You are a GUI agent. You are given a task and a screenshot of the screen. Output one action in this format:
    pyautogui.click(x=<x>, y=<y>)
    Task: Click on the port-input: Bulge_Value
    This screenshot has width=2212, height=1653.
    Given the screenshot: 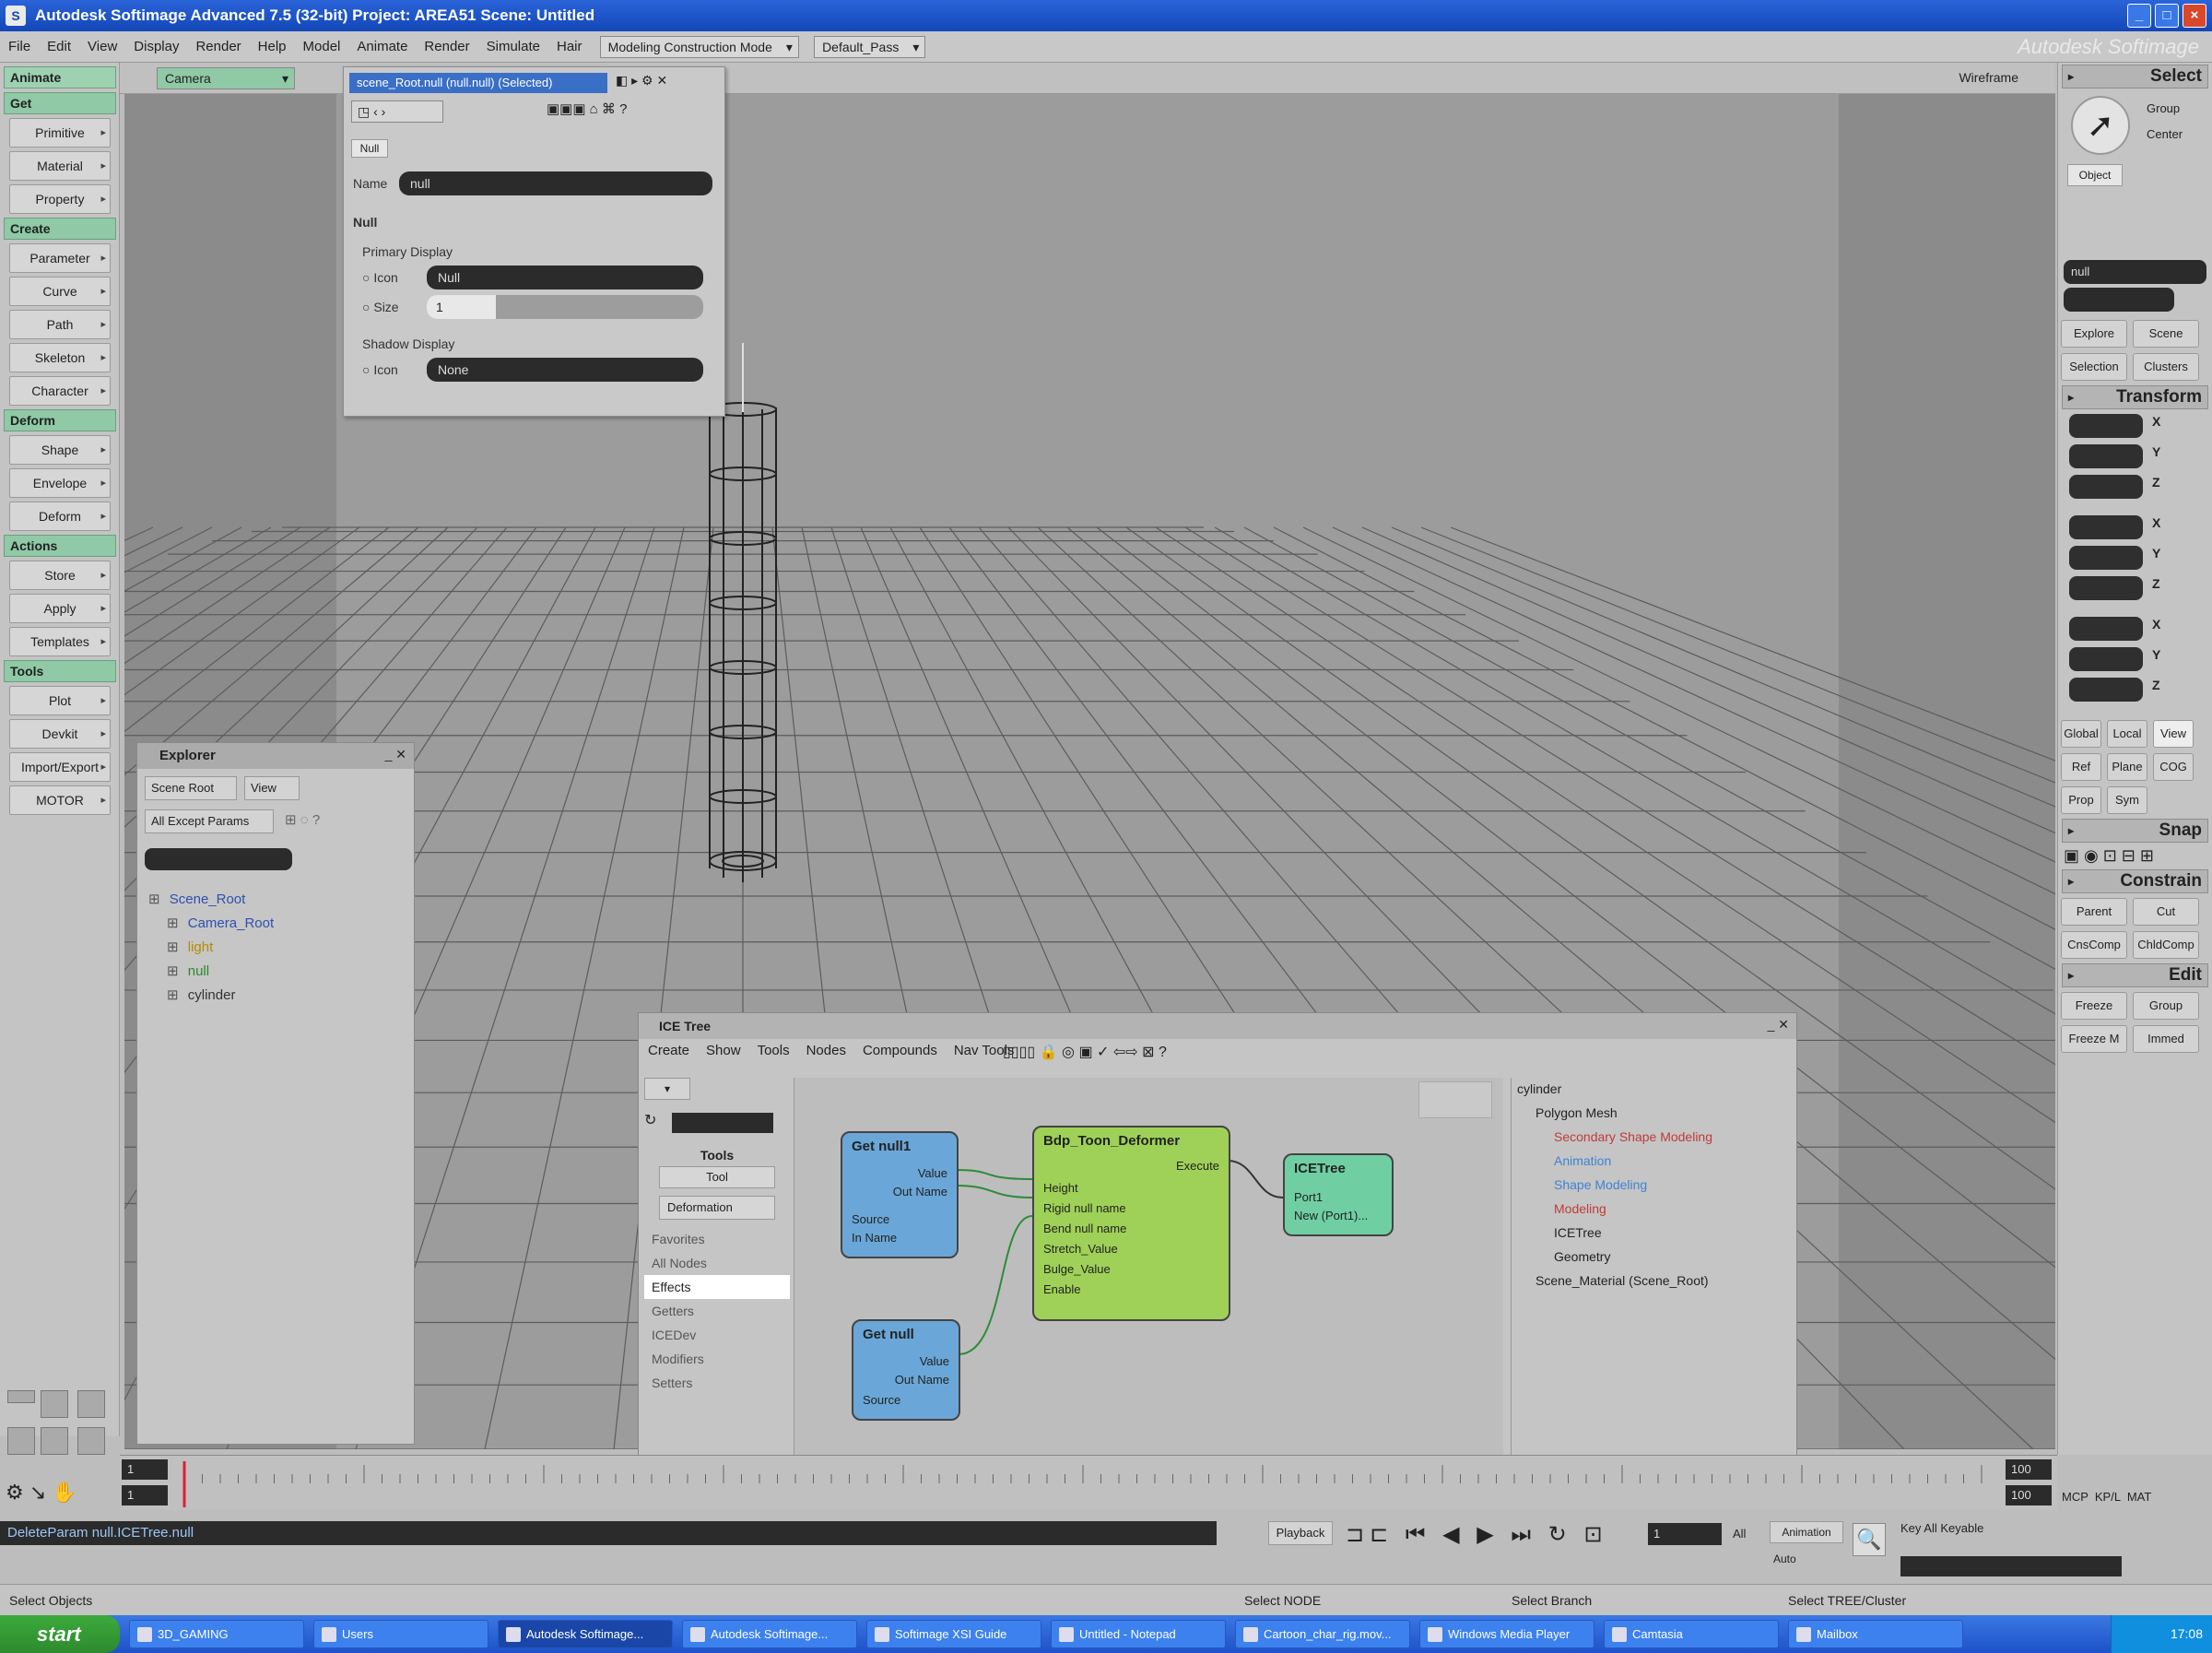 What is the action you would take?
    pyautogui.click(x=1077, y=1269)
    